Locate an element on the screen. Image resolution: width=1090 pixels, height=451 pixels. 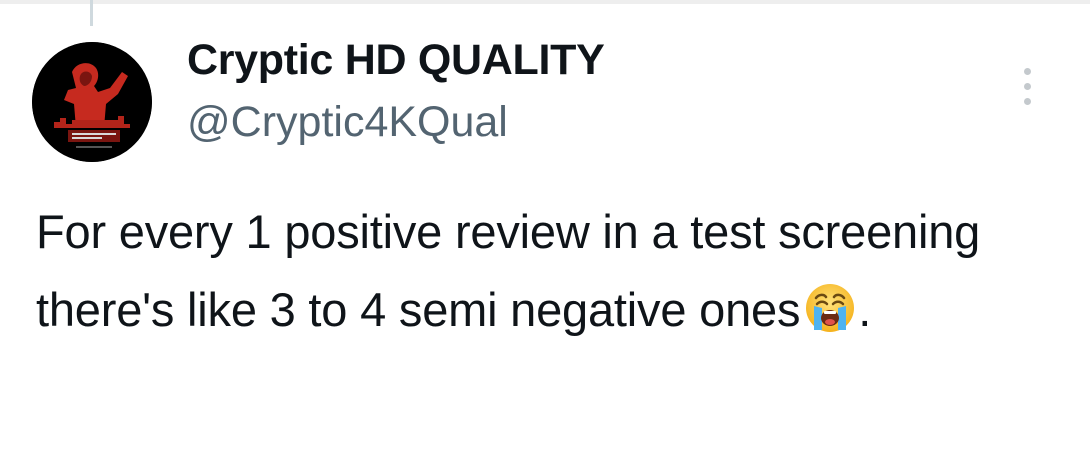
avatar is located at coordinates (92, 102).